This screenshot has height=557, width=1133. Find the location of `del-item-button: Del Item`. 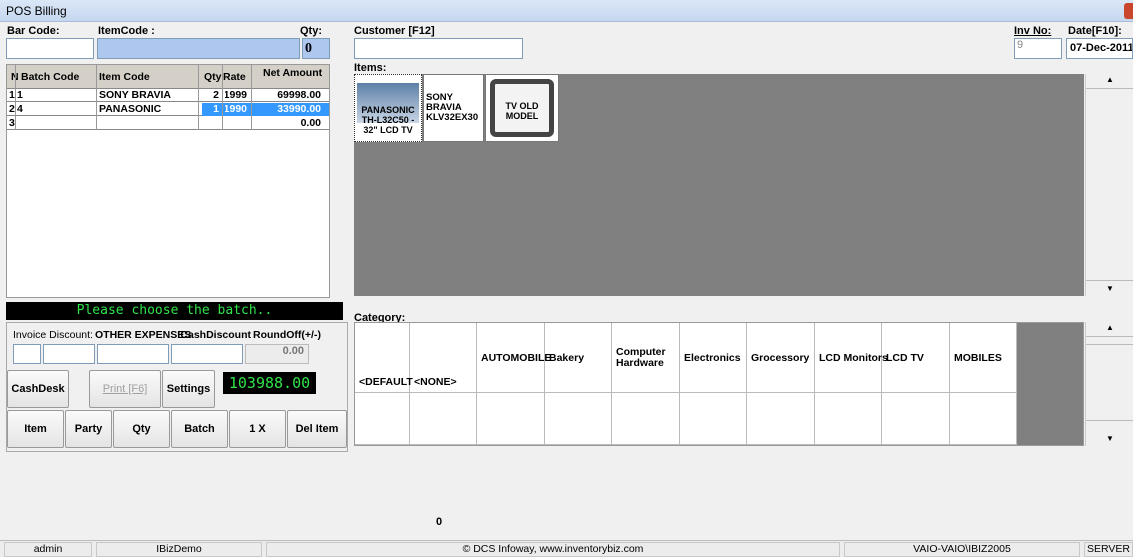

del-item-button: Del Item is located at coordinates (317, 429).